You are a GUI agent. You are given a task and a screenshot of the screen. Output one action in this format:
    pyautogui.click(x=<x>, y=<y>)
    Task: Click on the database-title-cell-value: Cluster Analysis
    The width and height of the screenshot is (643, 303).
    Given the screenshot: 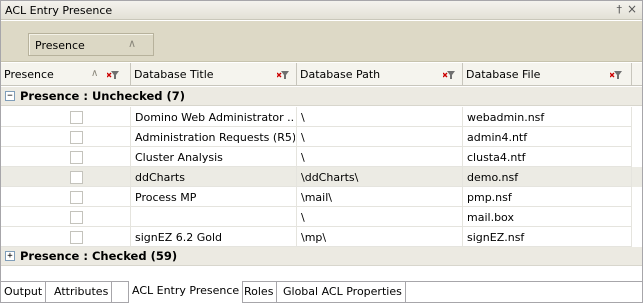 What is the action you would take?
    pyautogui.click(x=179, y=157)
    